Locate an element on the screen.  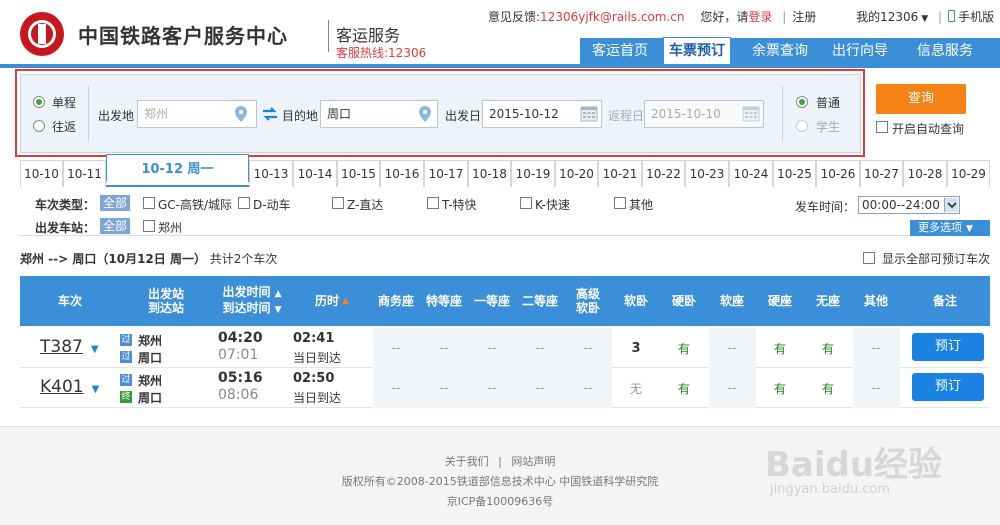
adult-ticket-label: 普通 is located at coordinates (828, 102).